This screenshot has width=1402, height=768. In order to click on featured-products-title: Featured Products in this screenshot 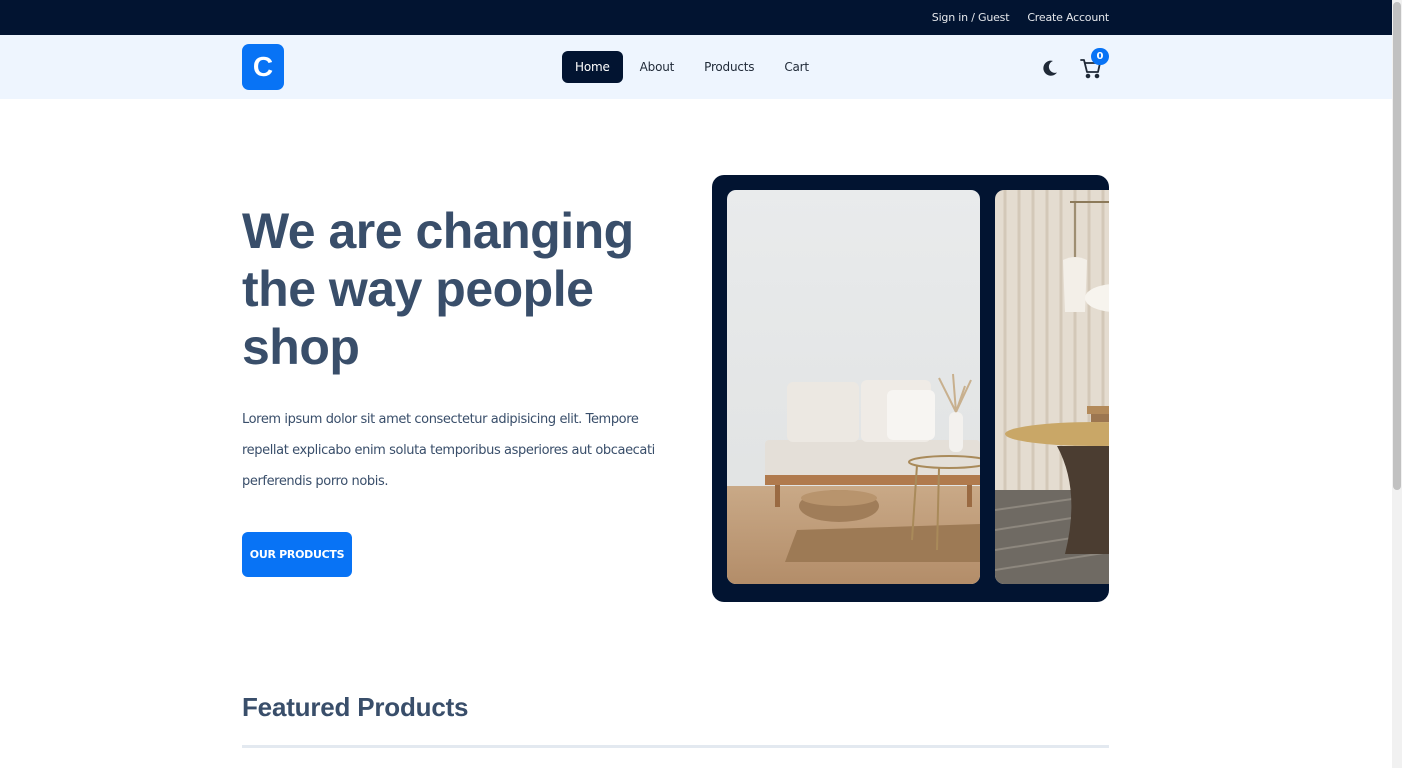, I will do `click(355, 707)`.